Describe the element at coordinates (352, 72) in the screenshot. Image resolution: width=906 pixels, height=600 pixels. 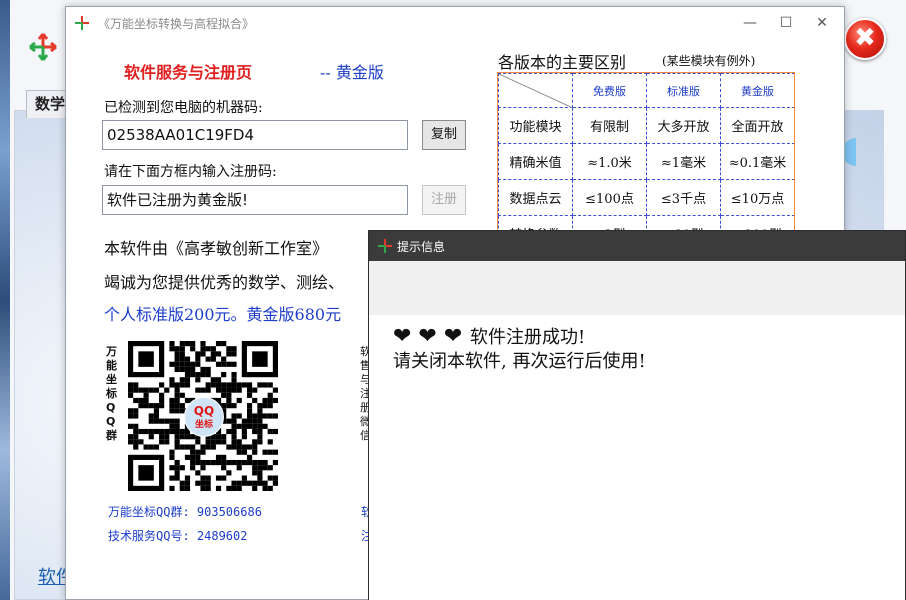
I see `edition-label: -- 黄金版` at that location.